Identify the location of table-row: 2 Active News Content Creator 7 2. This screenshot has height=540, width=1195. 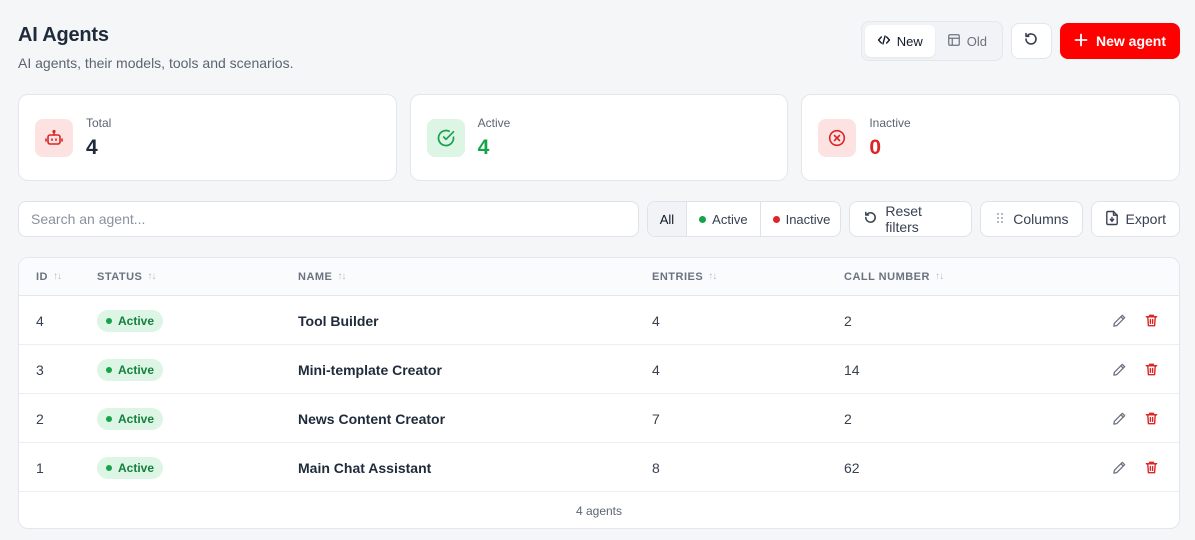
(599, 418).